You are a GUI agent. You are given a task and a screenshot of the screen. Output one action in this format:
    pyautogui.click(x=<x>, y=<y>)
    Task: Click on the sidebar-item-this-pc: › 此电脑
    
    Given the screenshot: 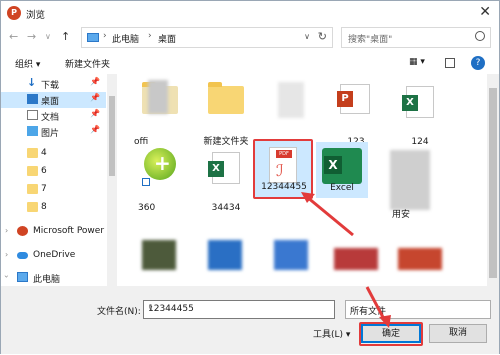 What is the action you would take?
    pyautogui.click(x=53, y=278)
    